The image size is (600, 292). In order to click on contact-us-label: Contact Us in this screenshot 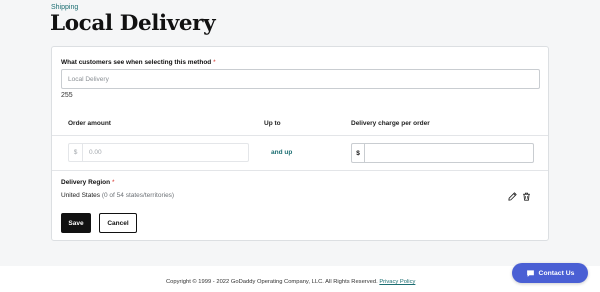, I will do `click(556, 273)`.